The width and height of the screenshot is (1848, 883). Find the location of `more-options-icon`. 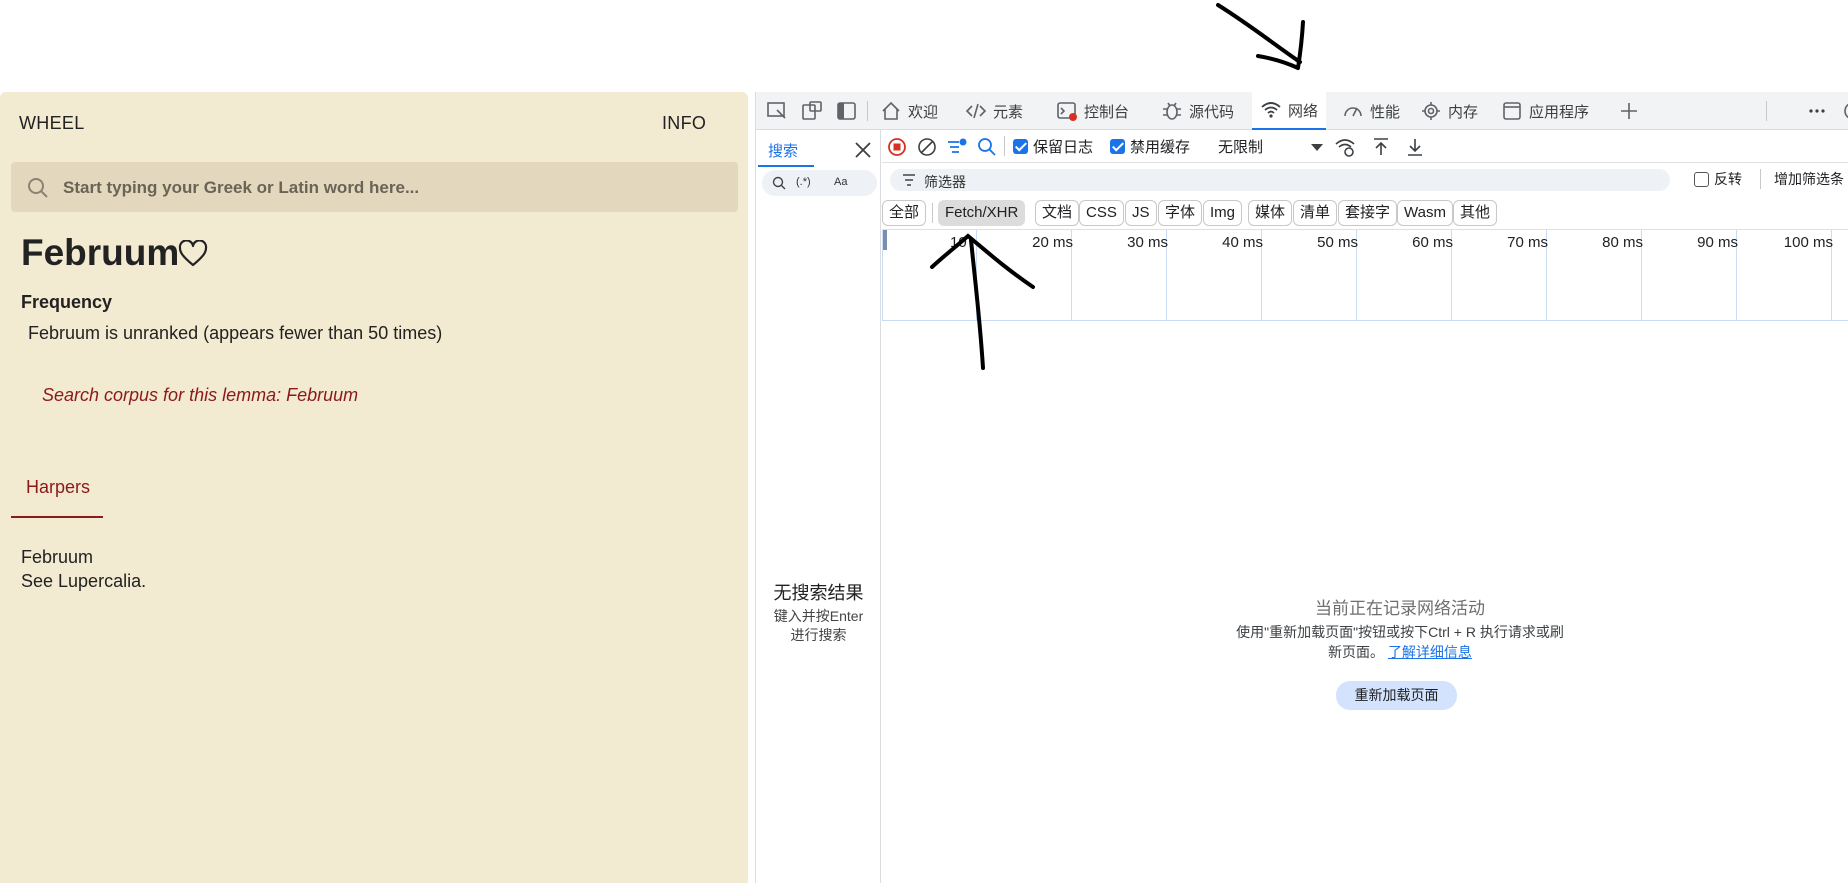

more-options-icon is located at coordinates (1817, 111).